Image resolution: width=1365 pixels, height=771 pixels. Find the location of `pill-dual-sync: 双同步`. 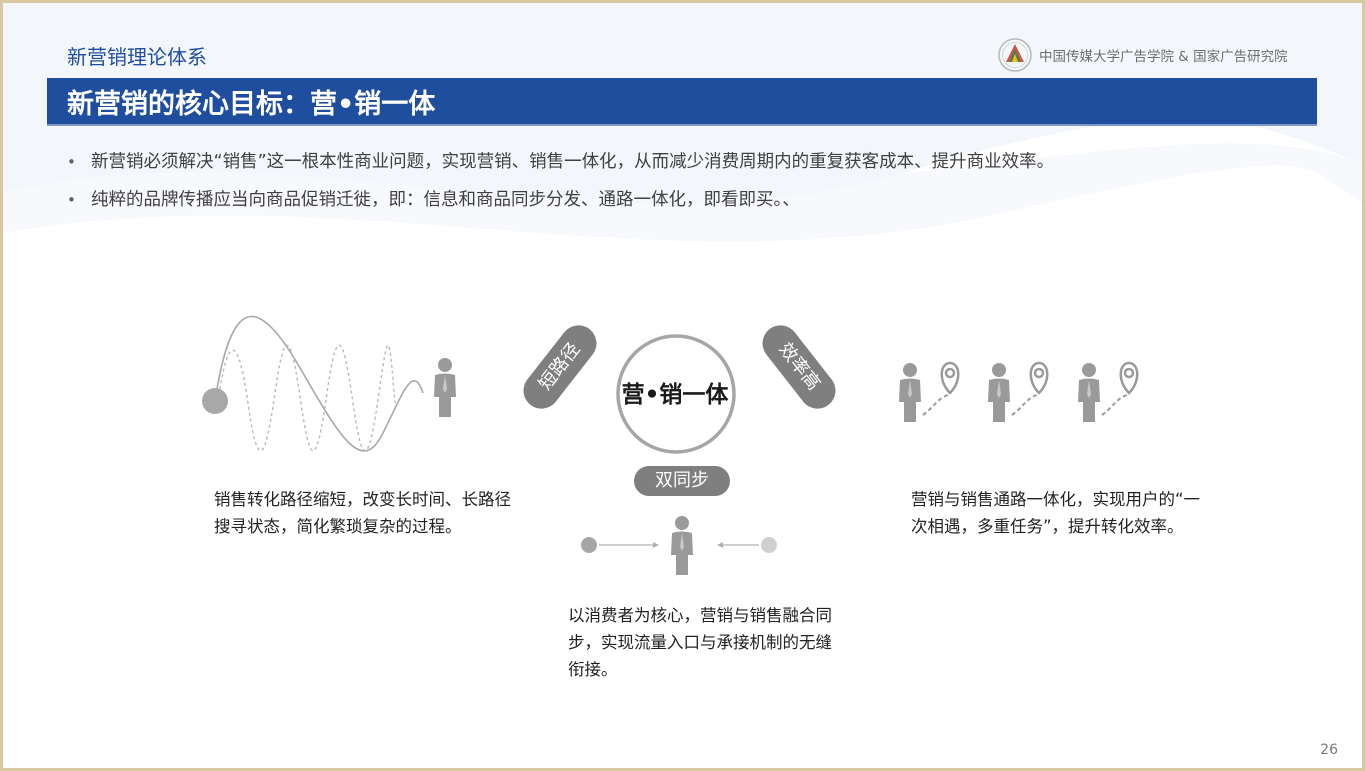

pill-dual-sync: 双同步 is located at coordinates (682, 481).